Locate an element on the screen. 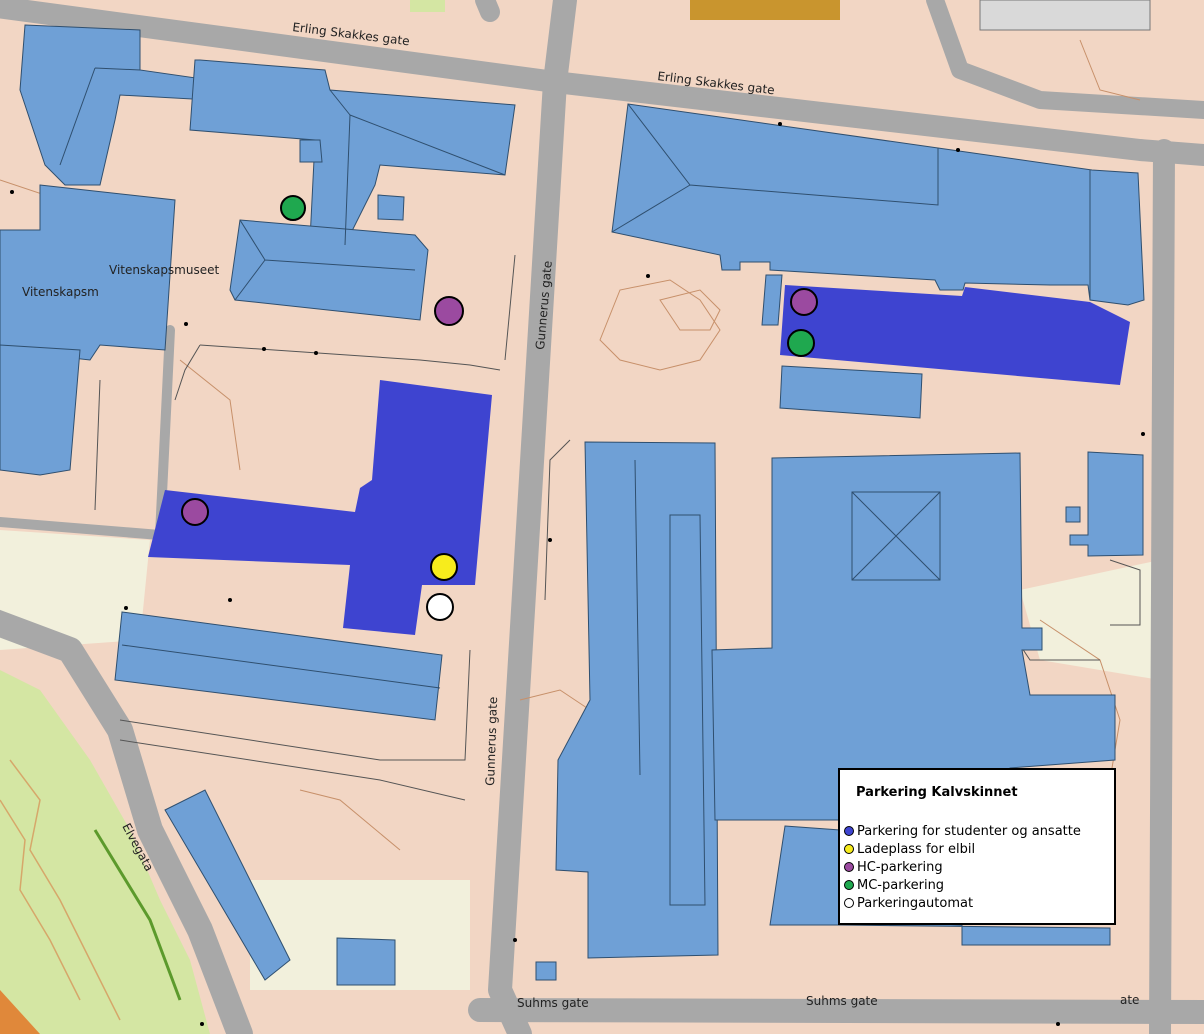  road-east-edge is located at coordinates (1162, 586).